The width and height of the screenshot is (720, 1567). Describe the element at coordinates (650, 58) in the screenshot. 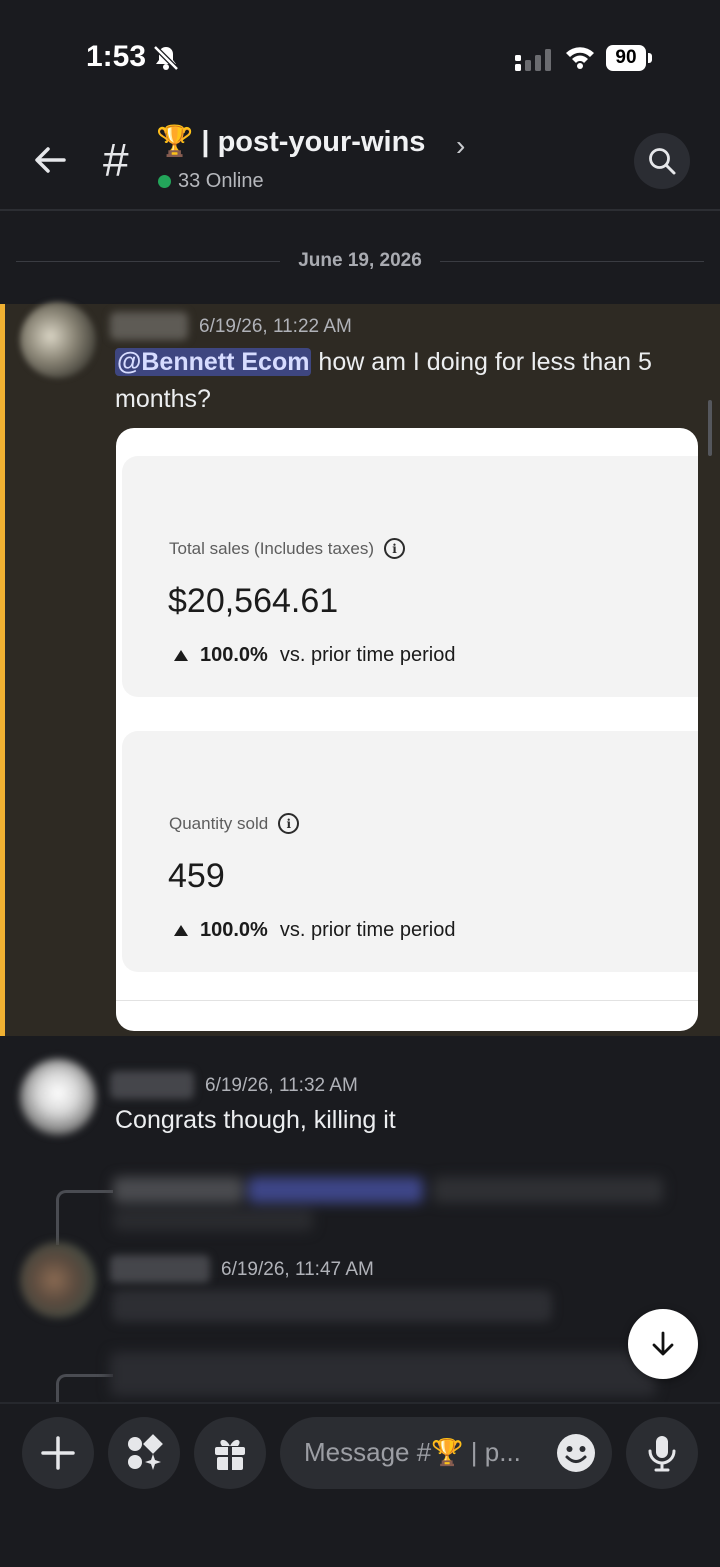

I see `battery-tip` at that location.